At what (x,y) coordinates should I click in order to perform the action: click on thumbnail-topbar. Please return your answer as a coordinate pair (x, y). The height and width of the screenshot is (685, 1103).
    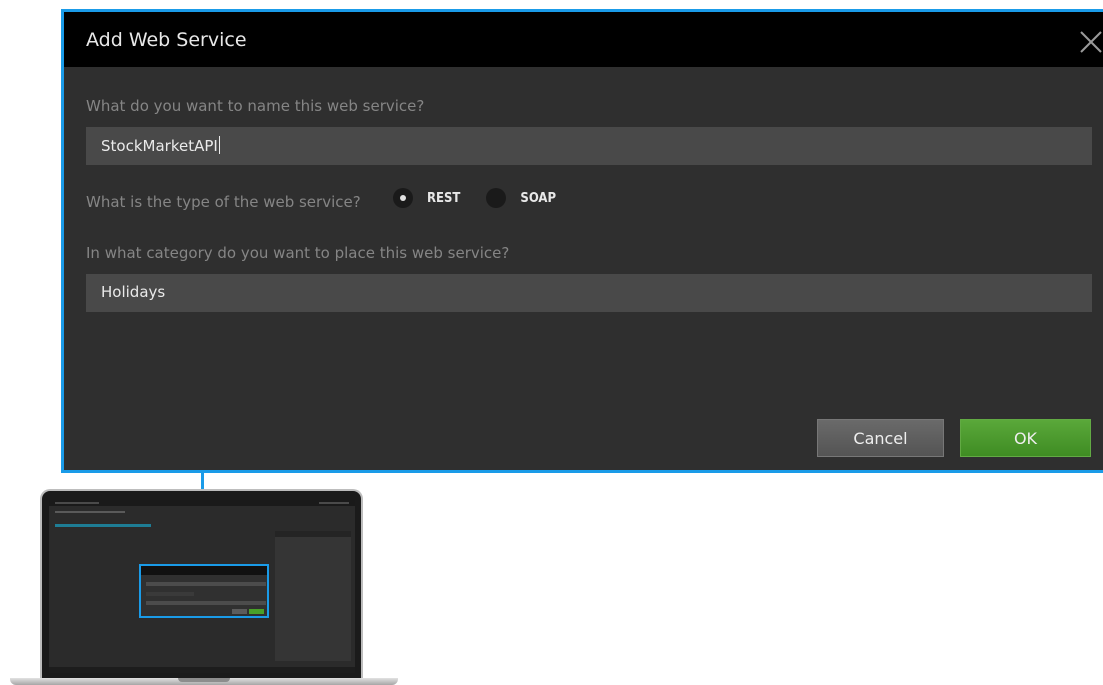
    Looking at the image, I should click on (202, 503).